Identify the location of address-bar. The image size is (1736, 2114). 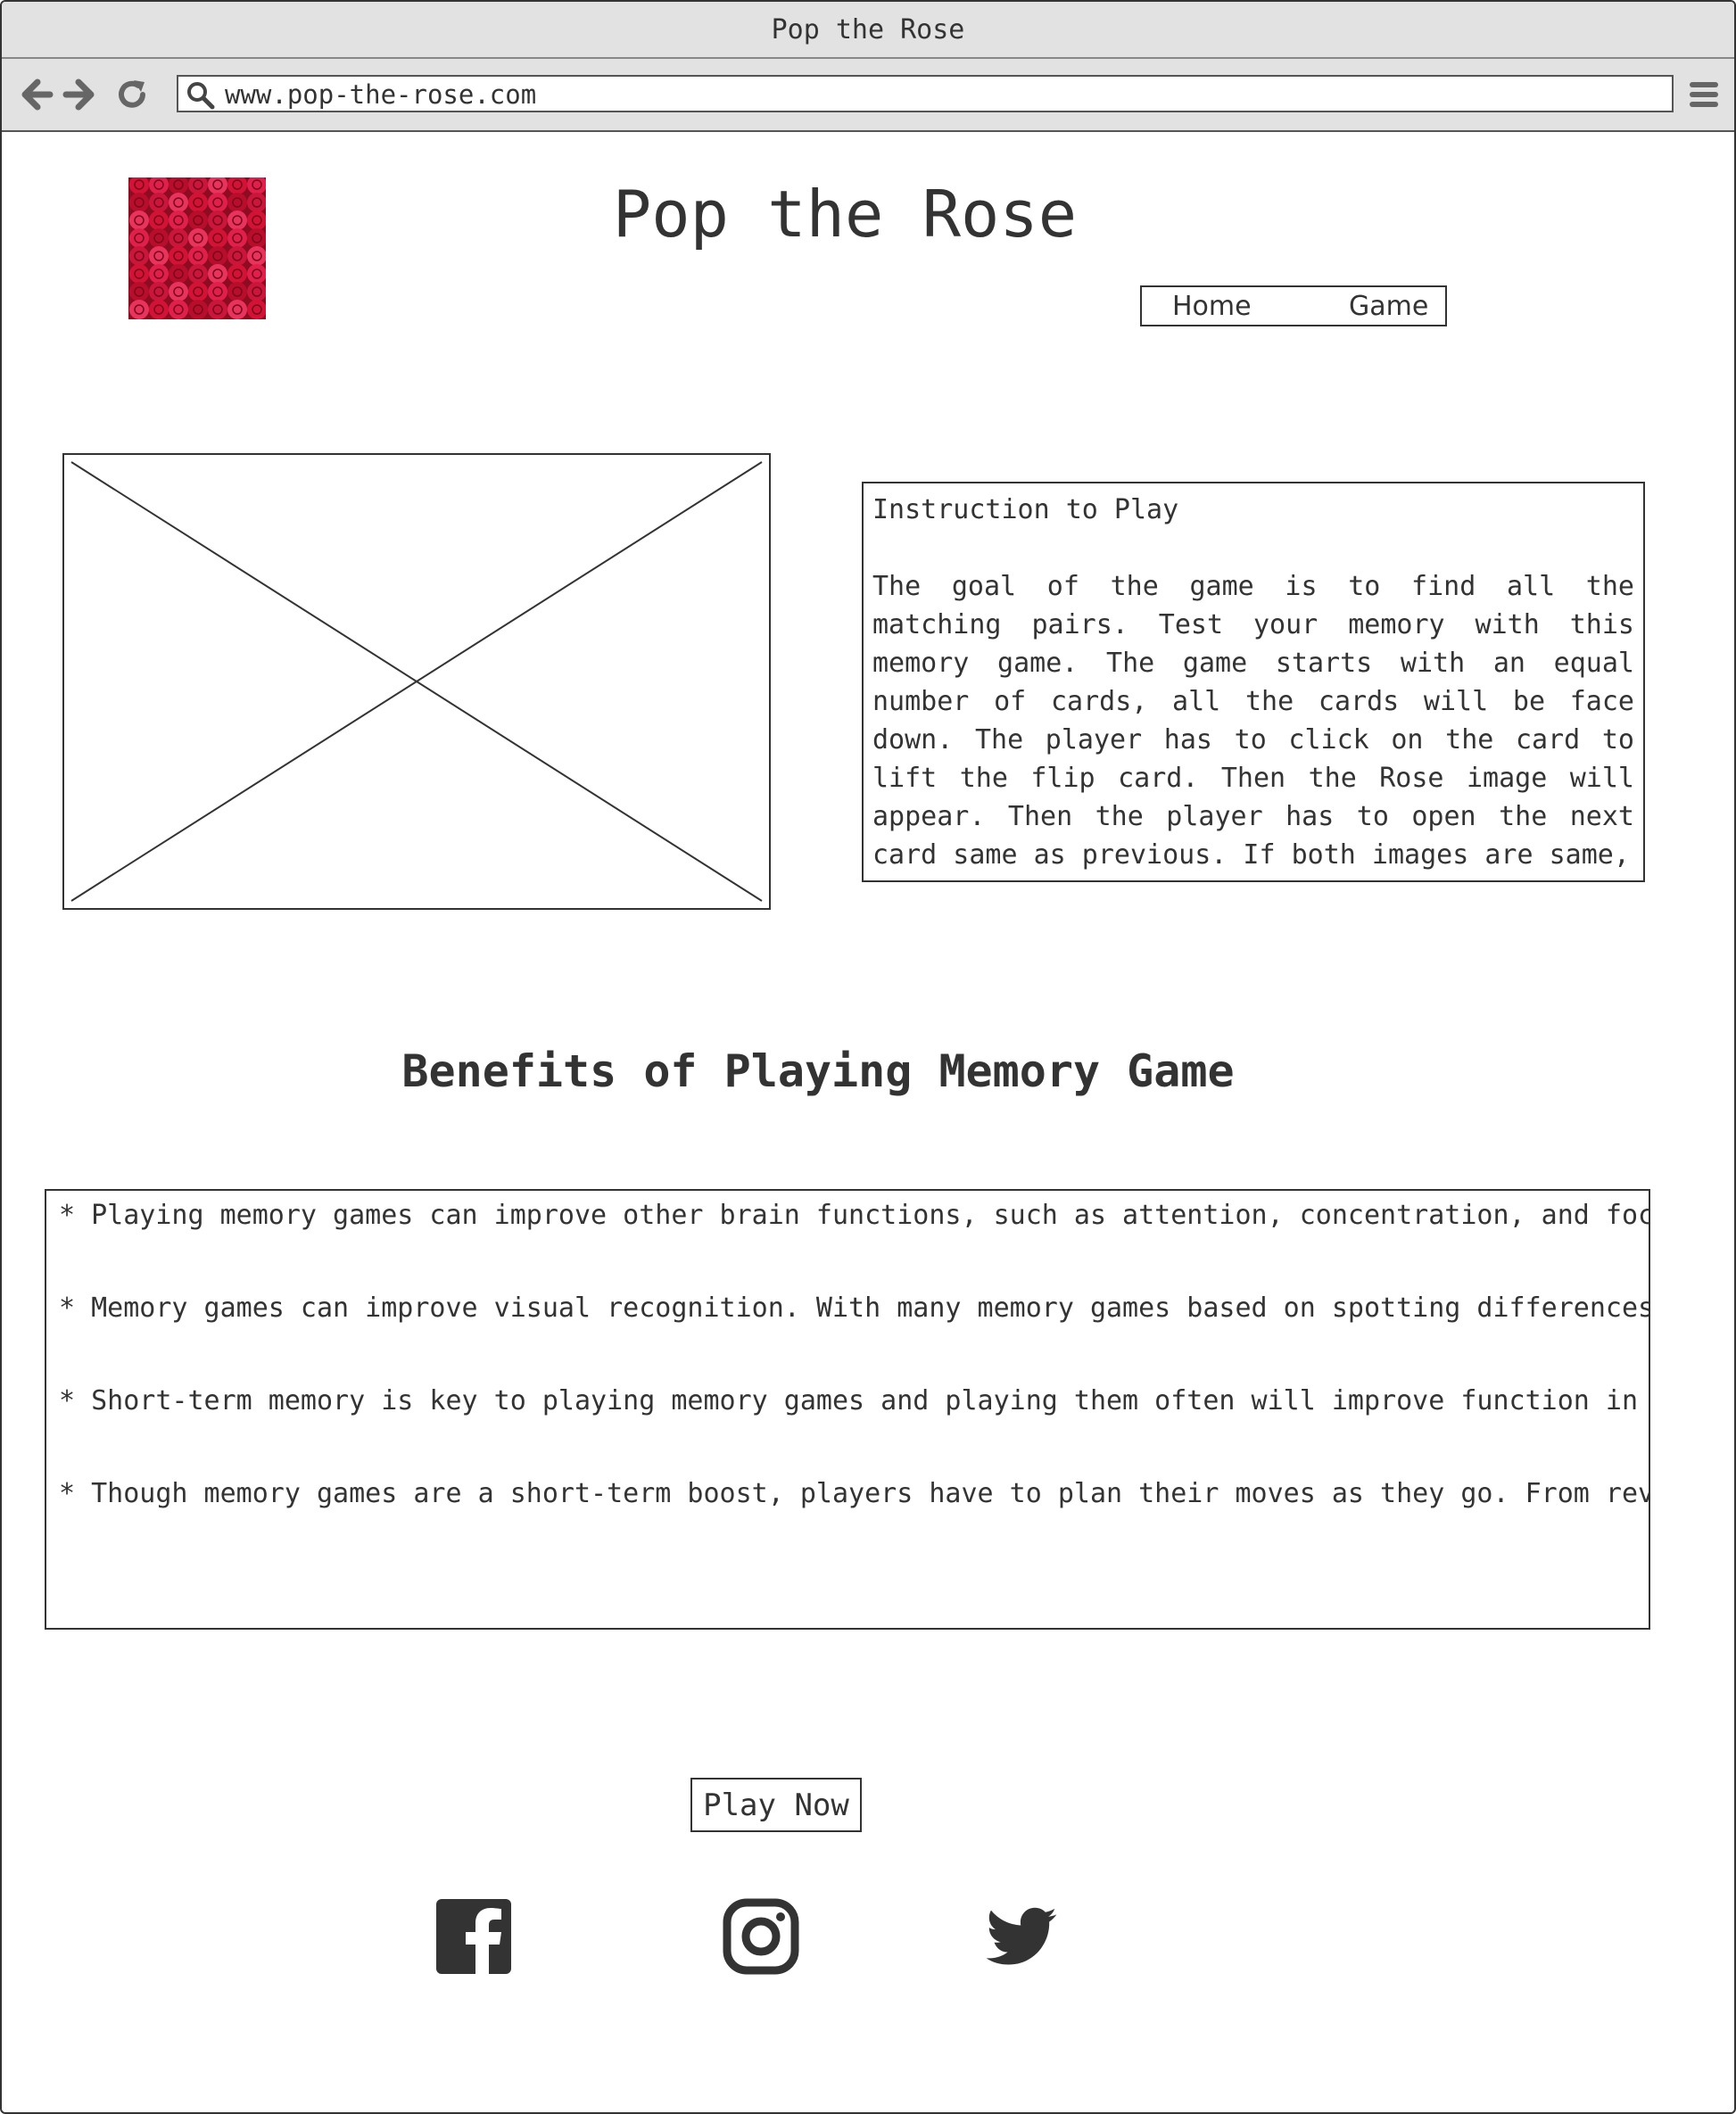
(925, 94).